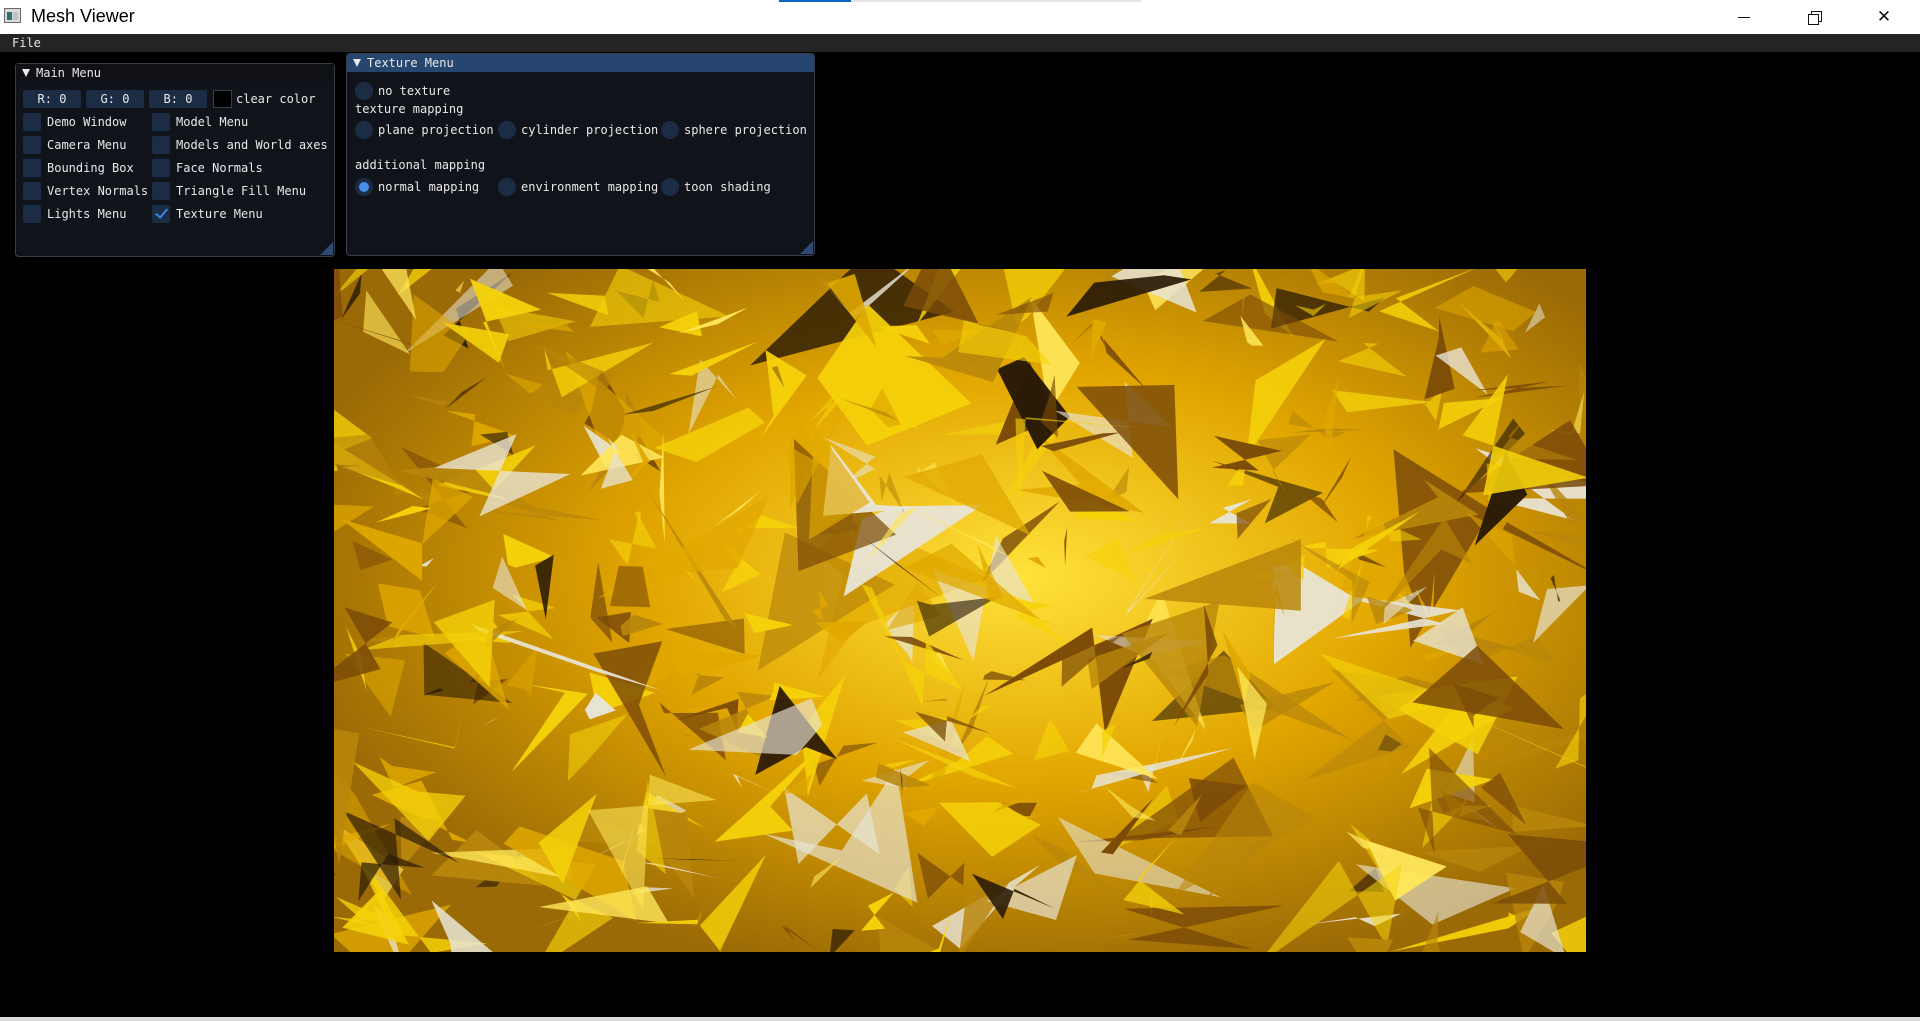  What do you see at coordinates (222, 99) in the screenshot?
I see `clear-color-swatch` at bounding box center [222, 99].